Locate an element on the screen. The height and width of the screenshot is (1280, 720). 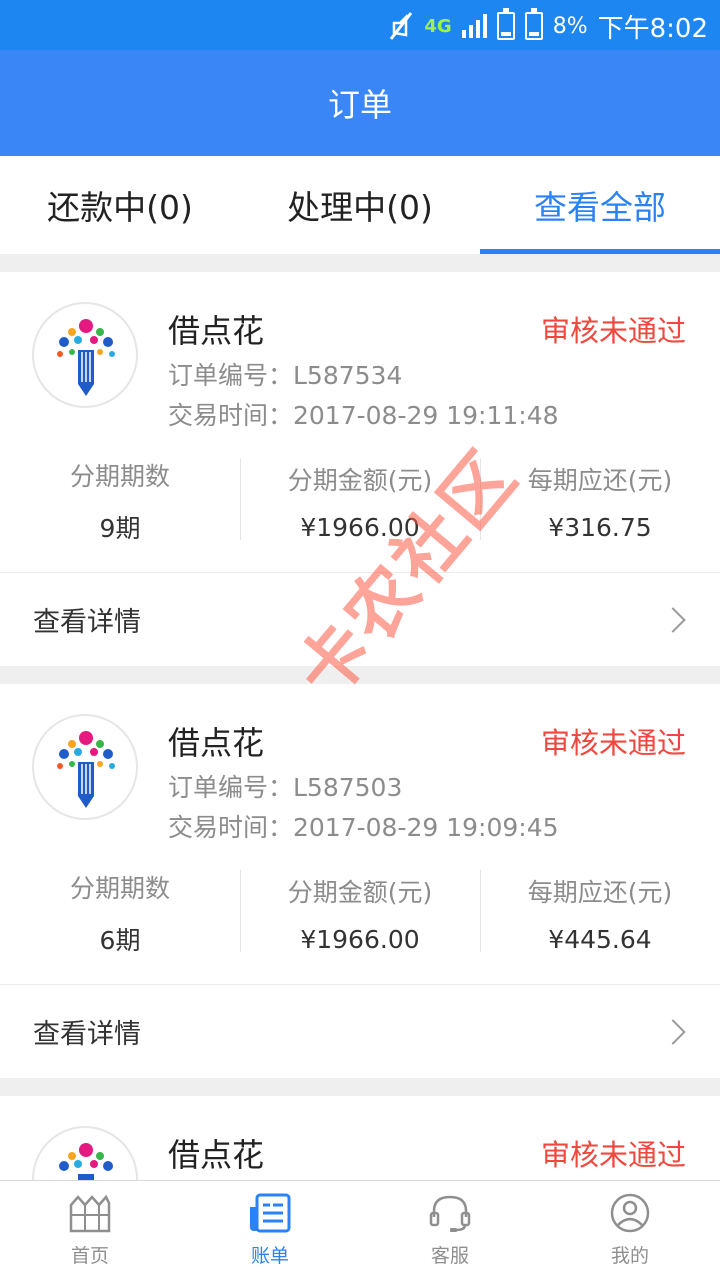
order-number: 订单编号：L587503 is located at coordinates (285, 787).